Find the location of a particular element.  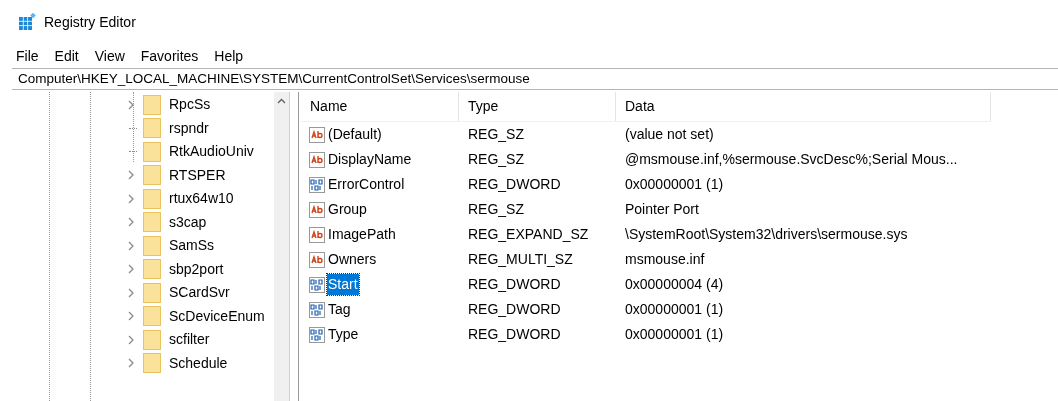

menu-item: View is located at coordinates (109, 56).